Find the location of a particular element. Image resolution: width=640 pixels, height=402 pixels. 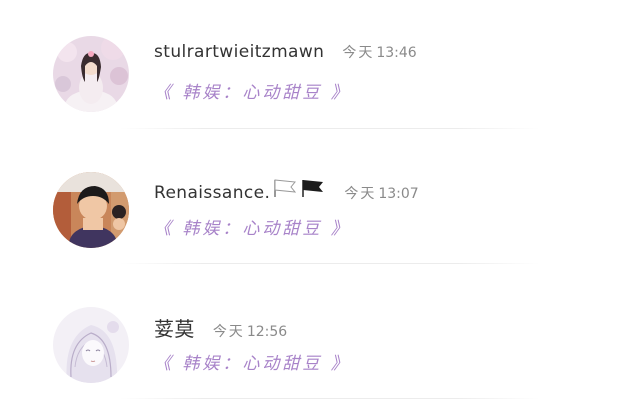

username: Renaissance. is located at coordinates (212, 193).